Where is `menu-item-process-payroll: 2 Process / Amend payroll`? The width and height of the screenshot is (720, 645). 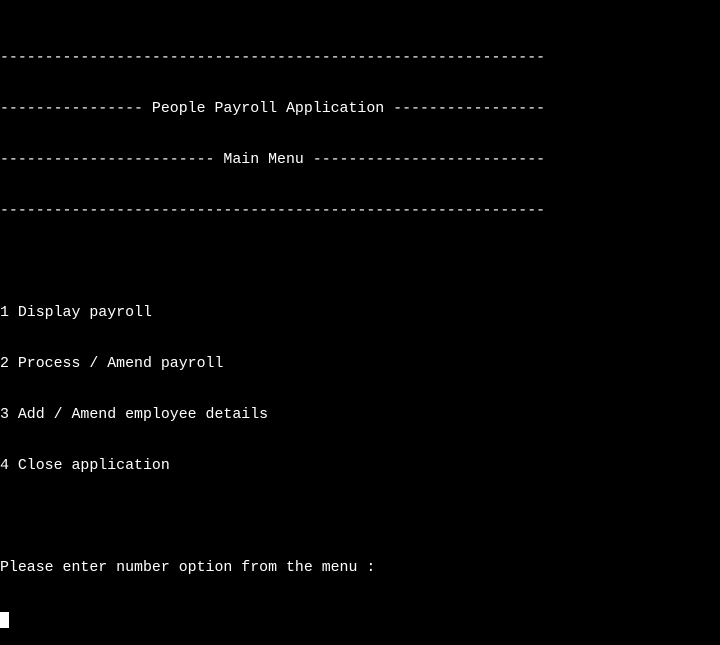
menu-item-process-payroll: 2 Process / Amend payroll is located at coordinates (112, 364).